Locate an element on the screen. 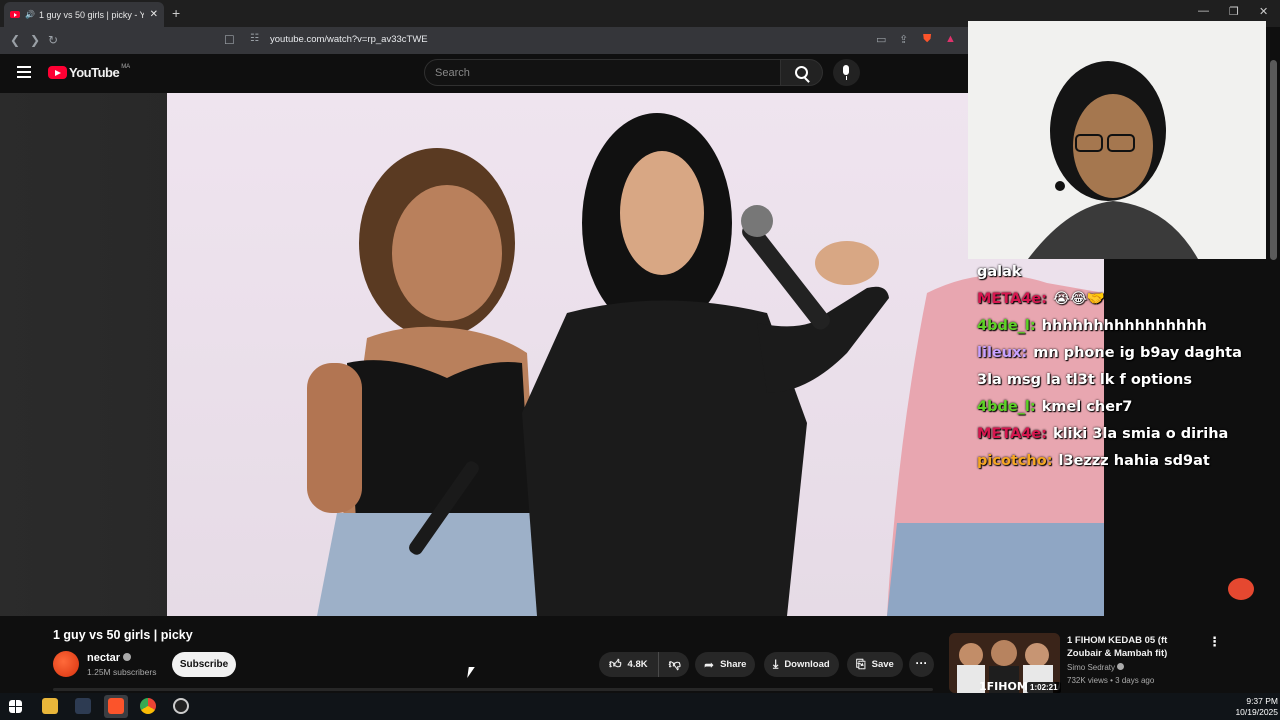 This screenshot has height=720, width=1280. subscribe-button: Subscribe is located at coordinates (204, 664).